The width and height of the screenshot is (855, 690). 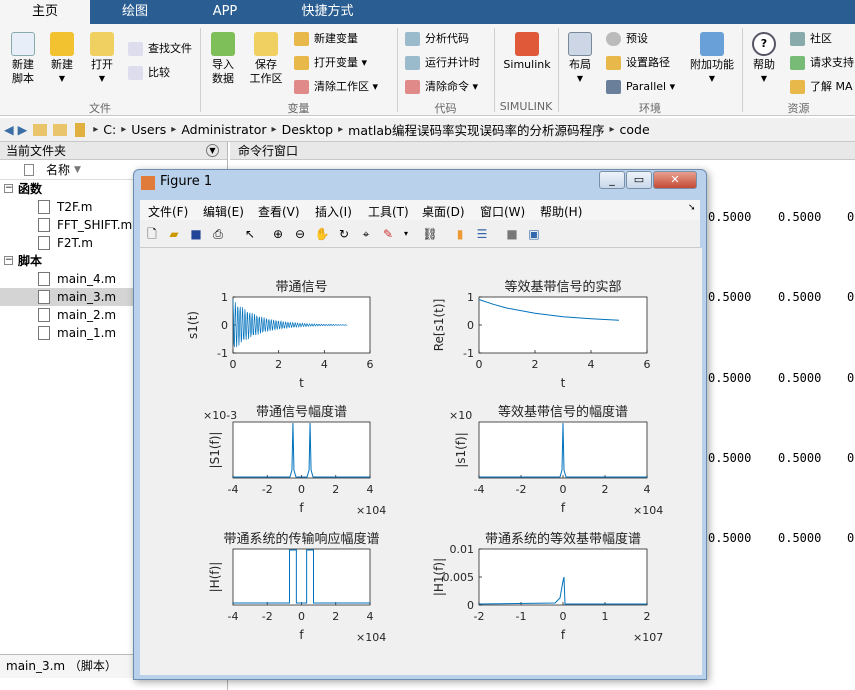 What do you see at coordinates (512, 234) in the screenshot?
I see `hide-tools-icon: ■` at bounding box center [512, 234].